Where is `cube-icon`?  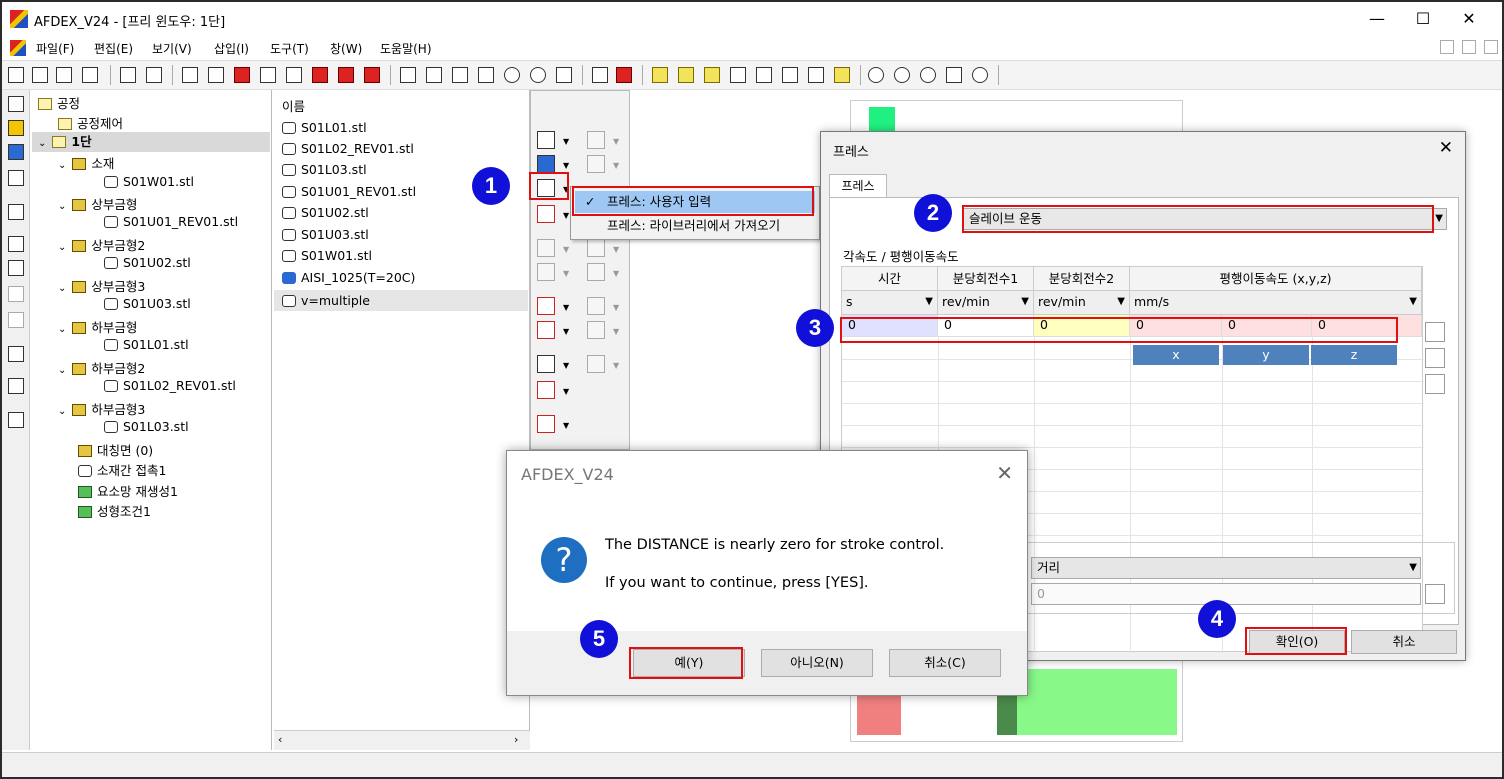
cube-icon is located at coordinates (16, 294).